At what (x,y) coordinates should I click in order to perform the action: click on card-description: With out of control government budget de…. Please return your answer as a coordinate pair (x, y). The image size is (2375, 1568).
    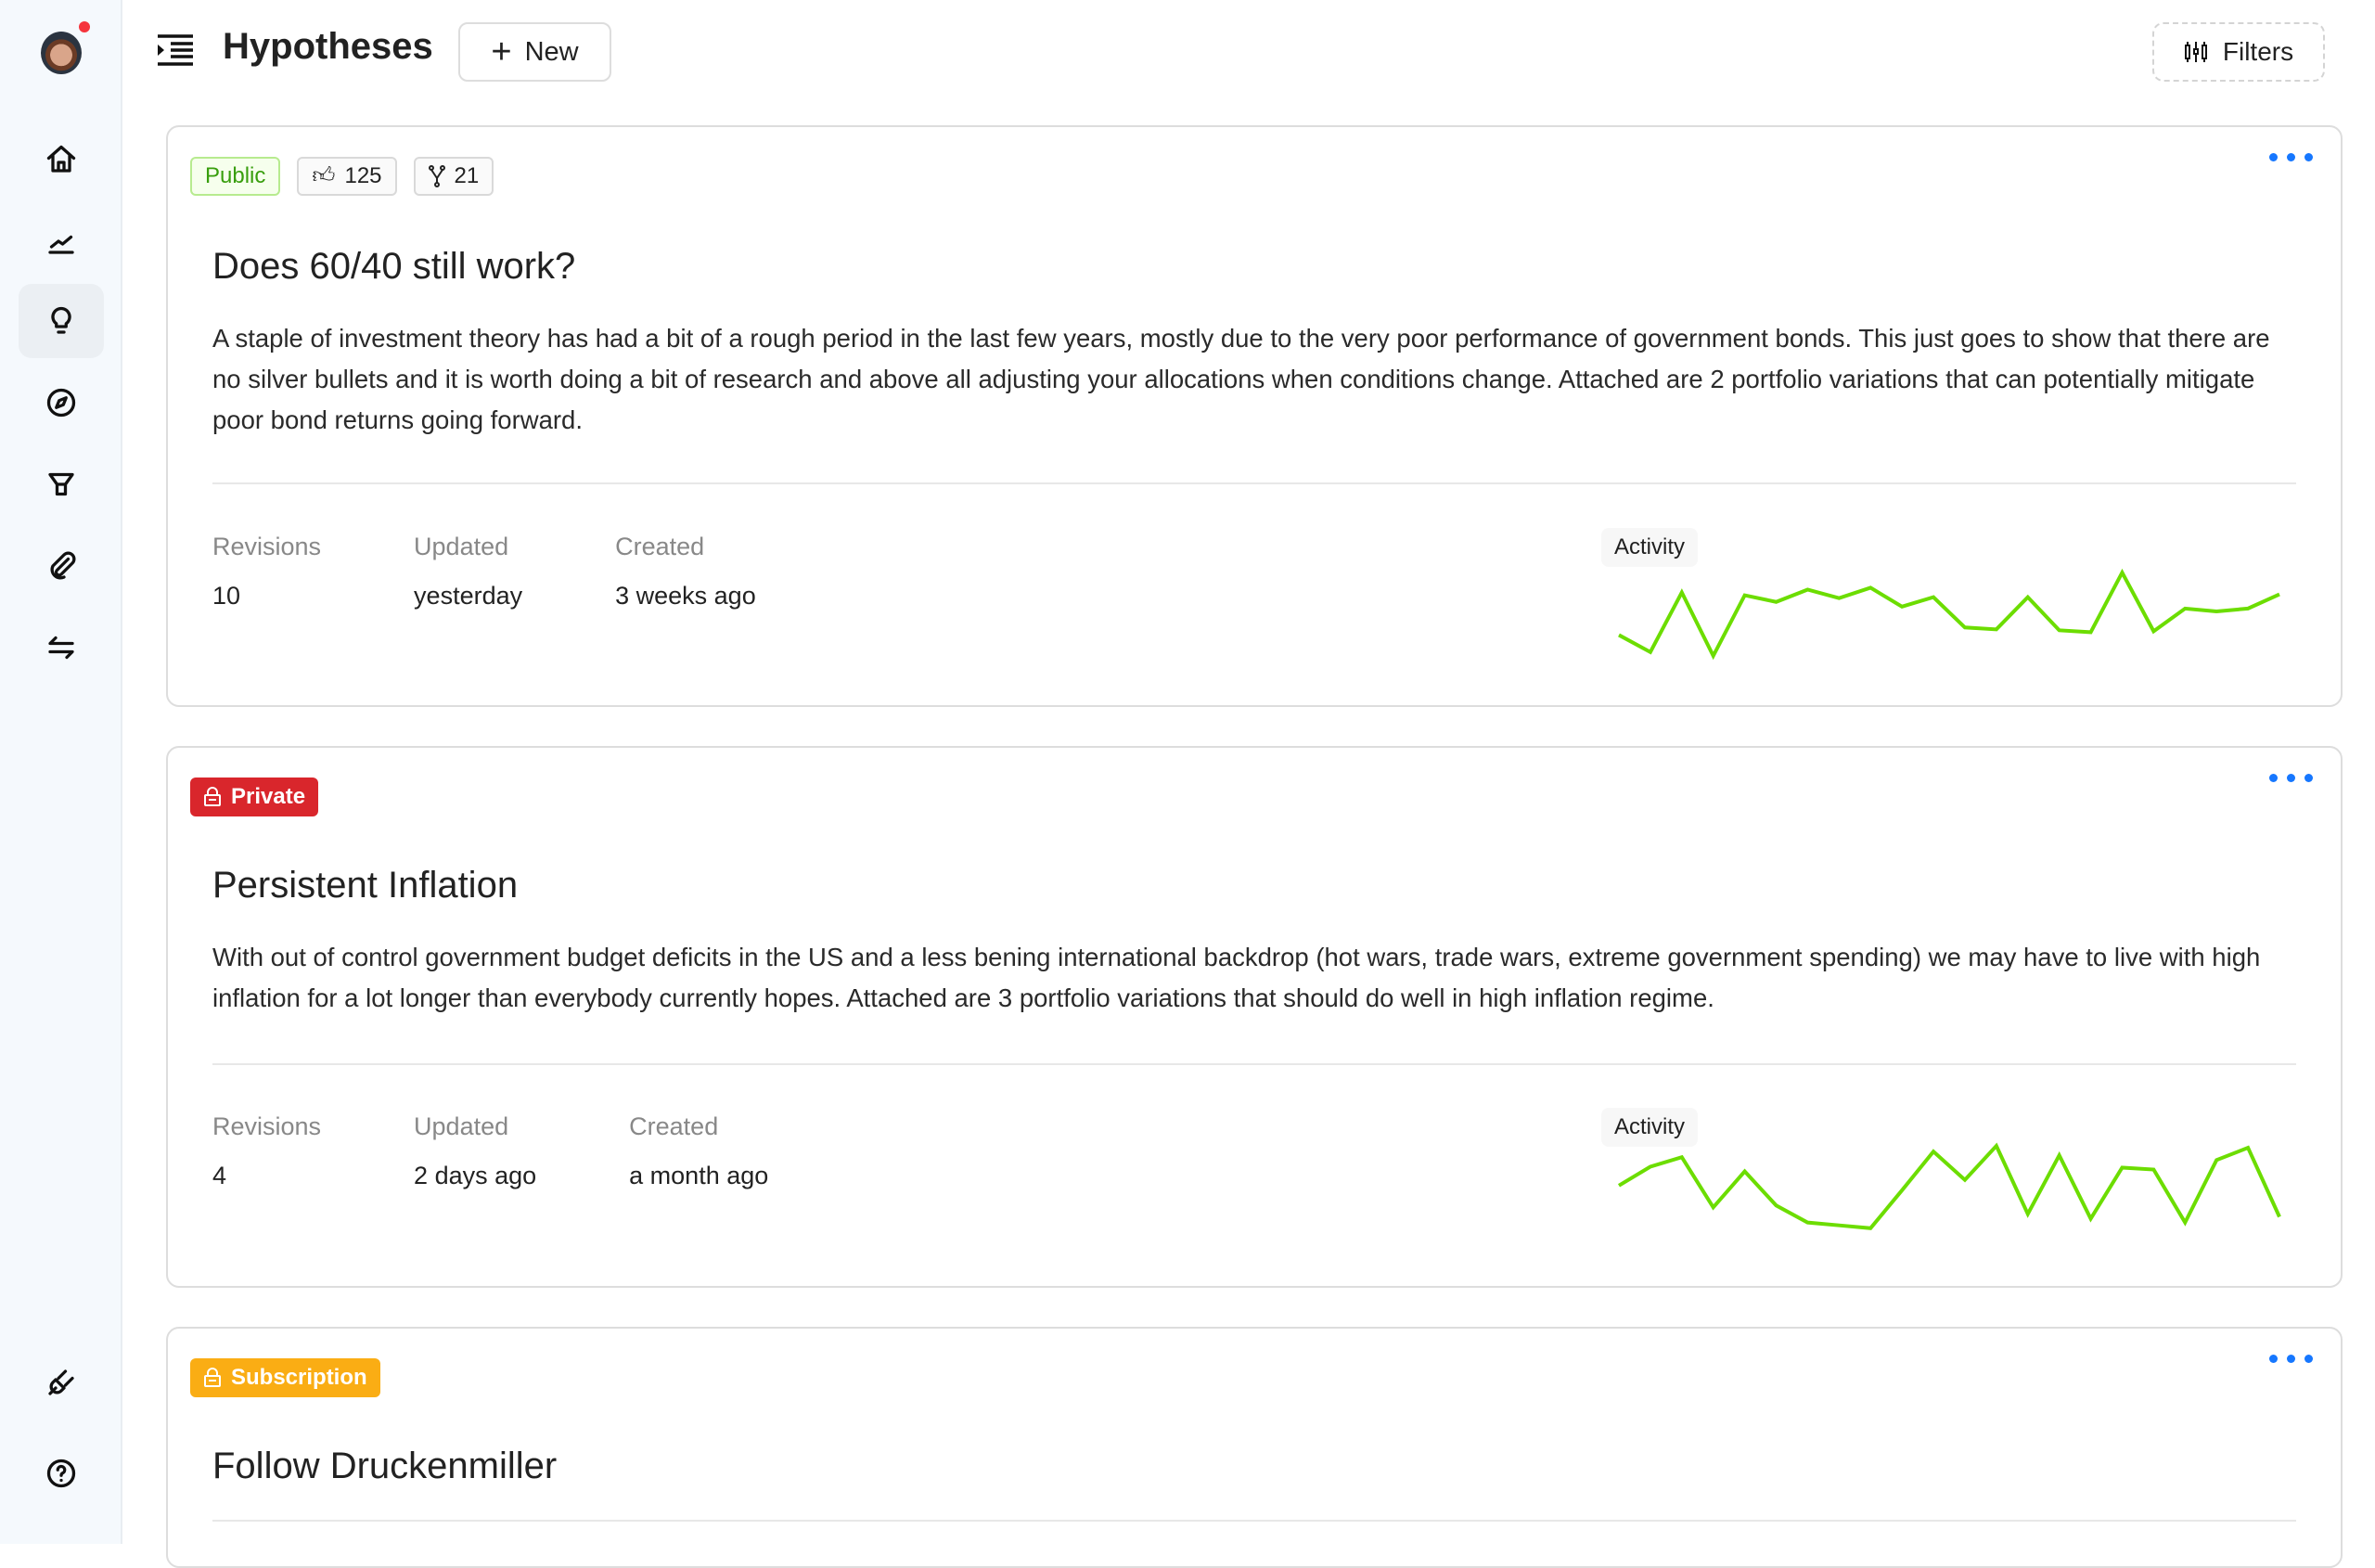
    Looking at the image, I should click on (1236, 977).